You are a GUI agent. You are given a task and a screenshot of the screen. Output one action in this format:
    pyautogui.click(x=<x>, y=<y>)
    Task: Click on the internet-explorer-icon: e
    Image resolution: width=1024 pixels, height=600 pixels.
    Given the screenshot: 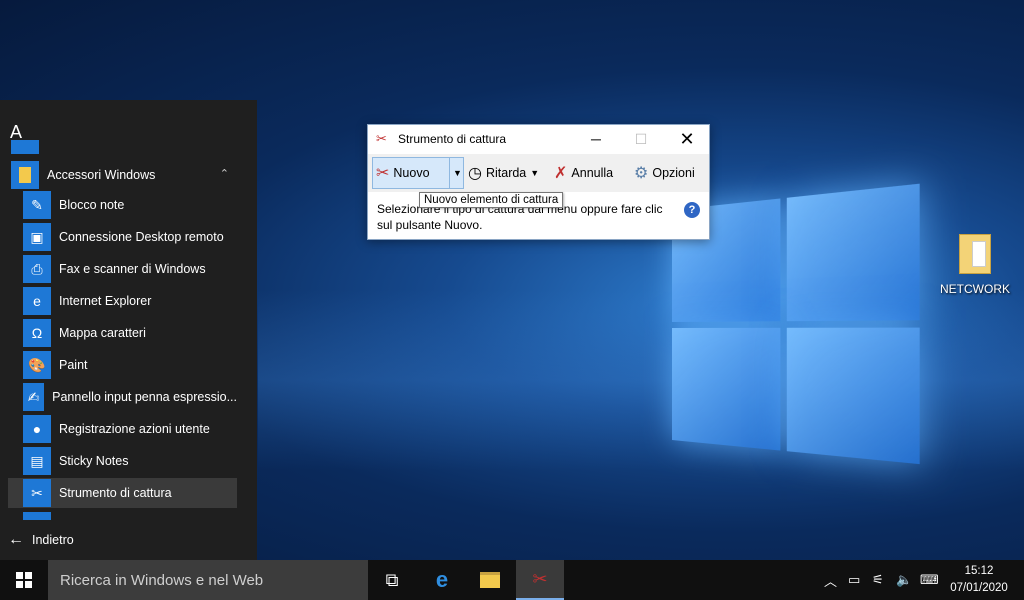 What is the action you would take?
    pyautogui.click(x=37, y=301)
    